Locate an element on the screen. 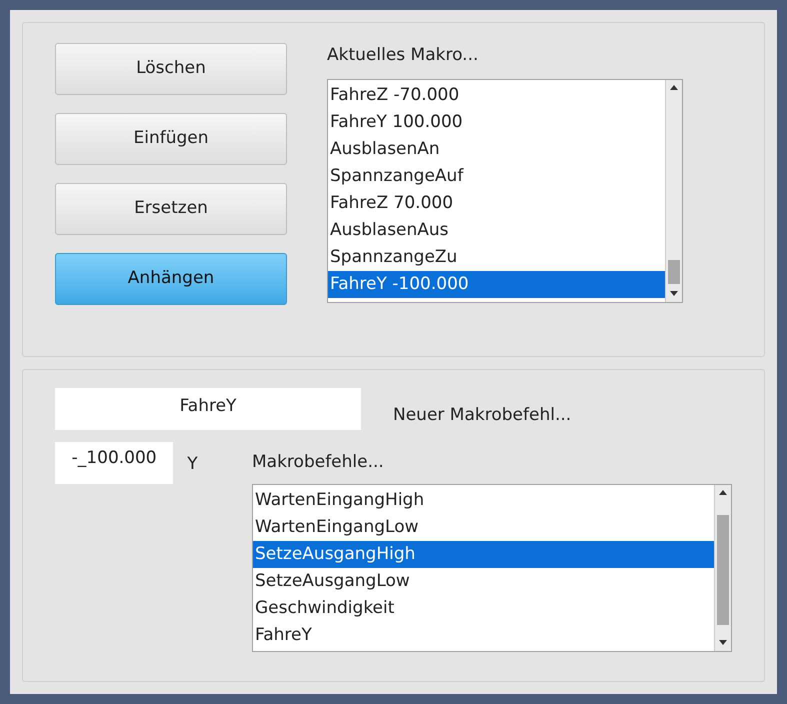 This screenshot has width=787, height=704. list-box: FahreZ -70.000 FahreY 100.000 AusblasenAn SpannzangeAuf FahreZ 70.000 AusblasenAus SpannzangeZu FahreY -100.000 is located at coordinates (505, 190).